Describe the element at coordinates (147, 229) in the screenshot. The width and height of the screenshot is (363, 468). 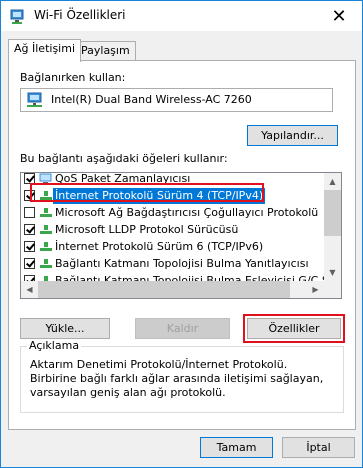
I see `item-label: Microsoft LLDP Protokol Sürücüsü` at that location.